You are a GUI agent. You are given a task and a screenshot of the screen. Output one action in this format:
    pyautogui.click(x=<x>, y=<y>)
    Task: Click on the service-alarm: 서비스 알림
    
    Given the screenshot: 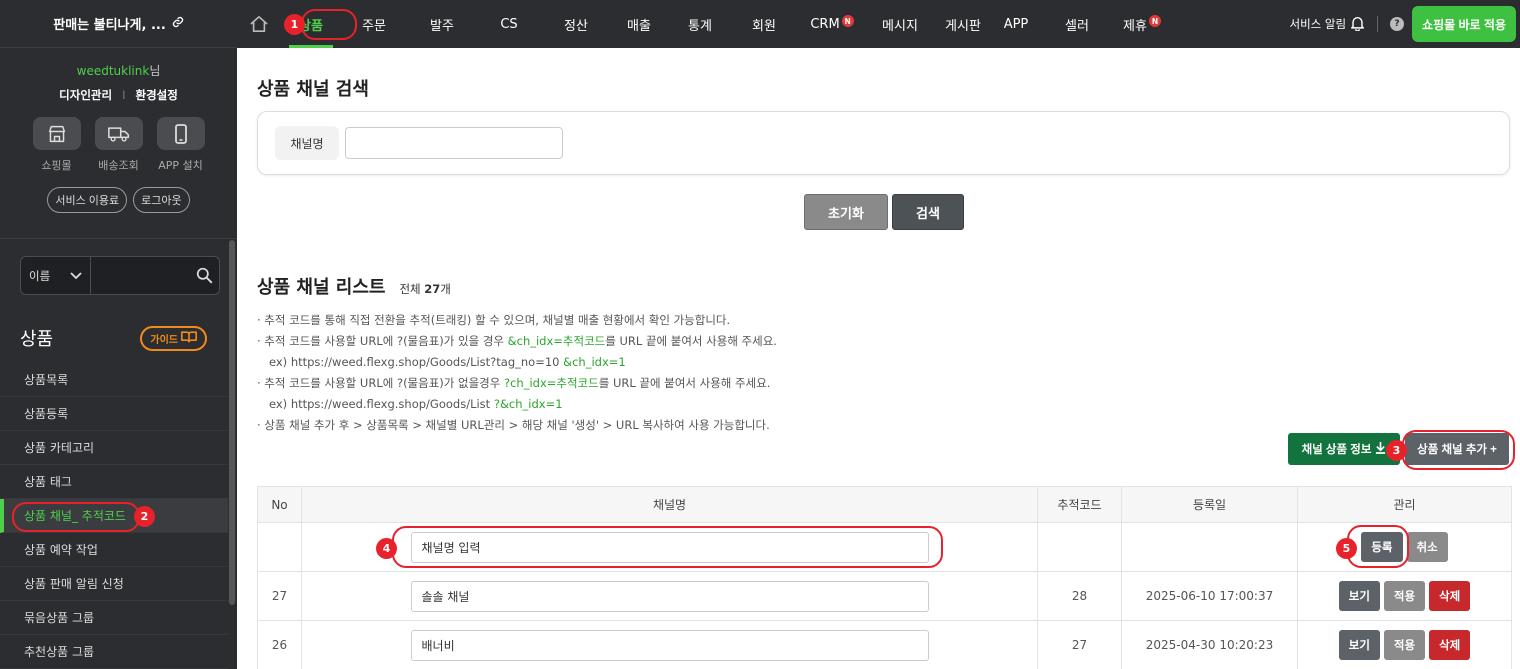 What is the action you would take?
    pyautogui.click(x=1327, y=24)
    